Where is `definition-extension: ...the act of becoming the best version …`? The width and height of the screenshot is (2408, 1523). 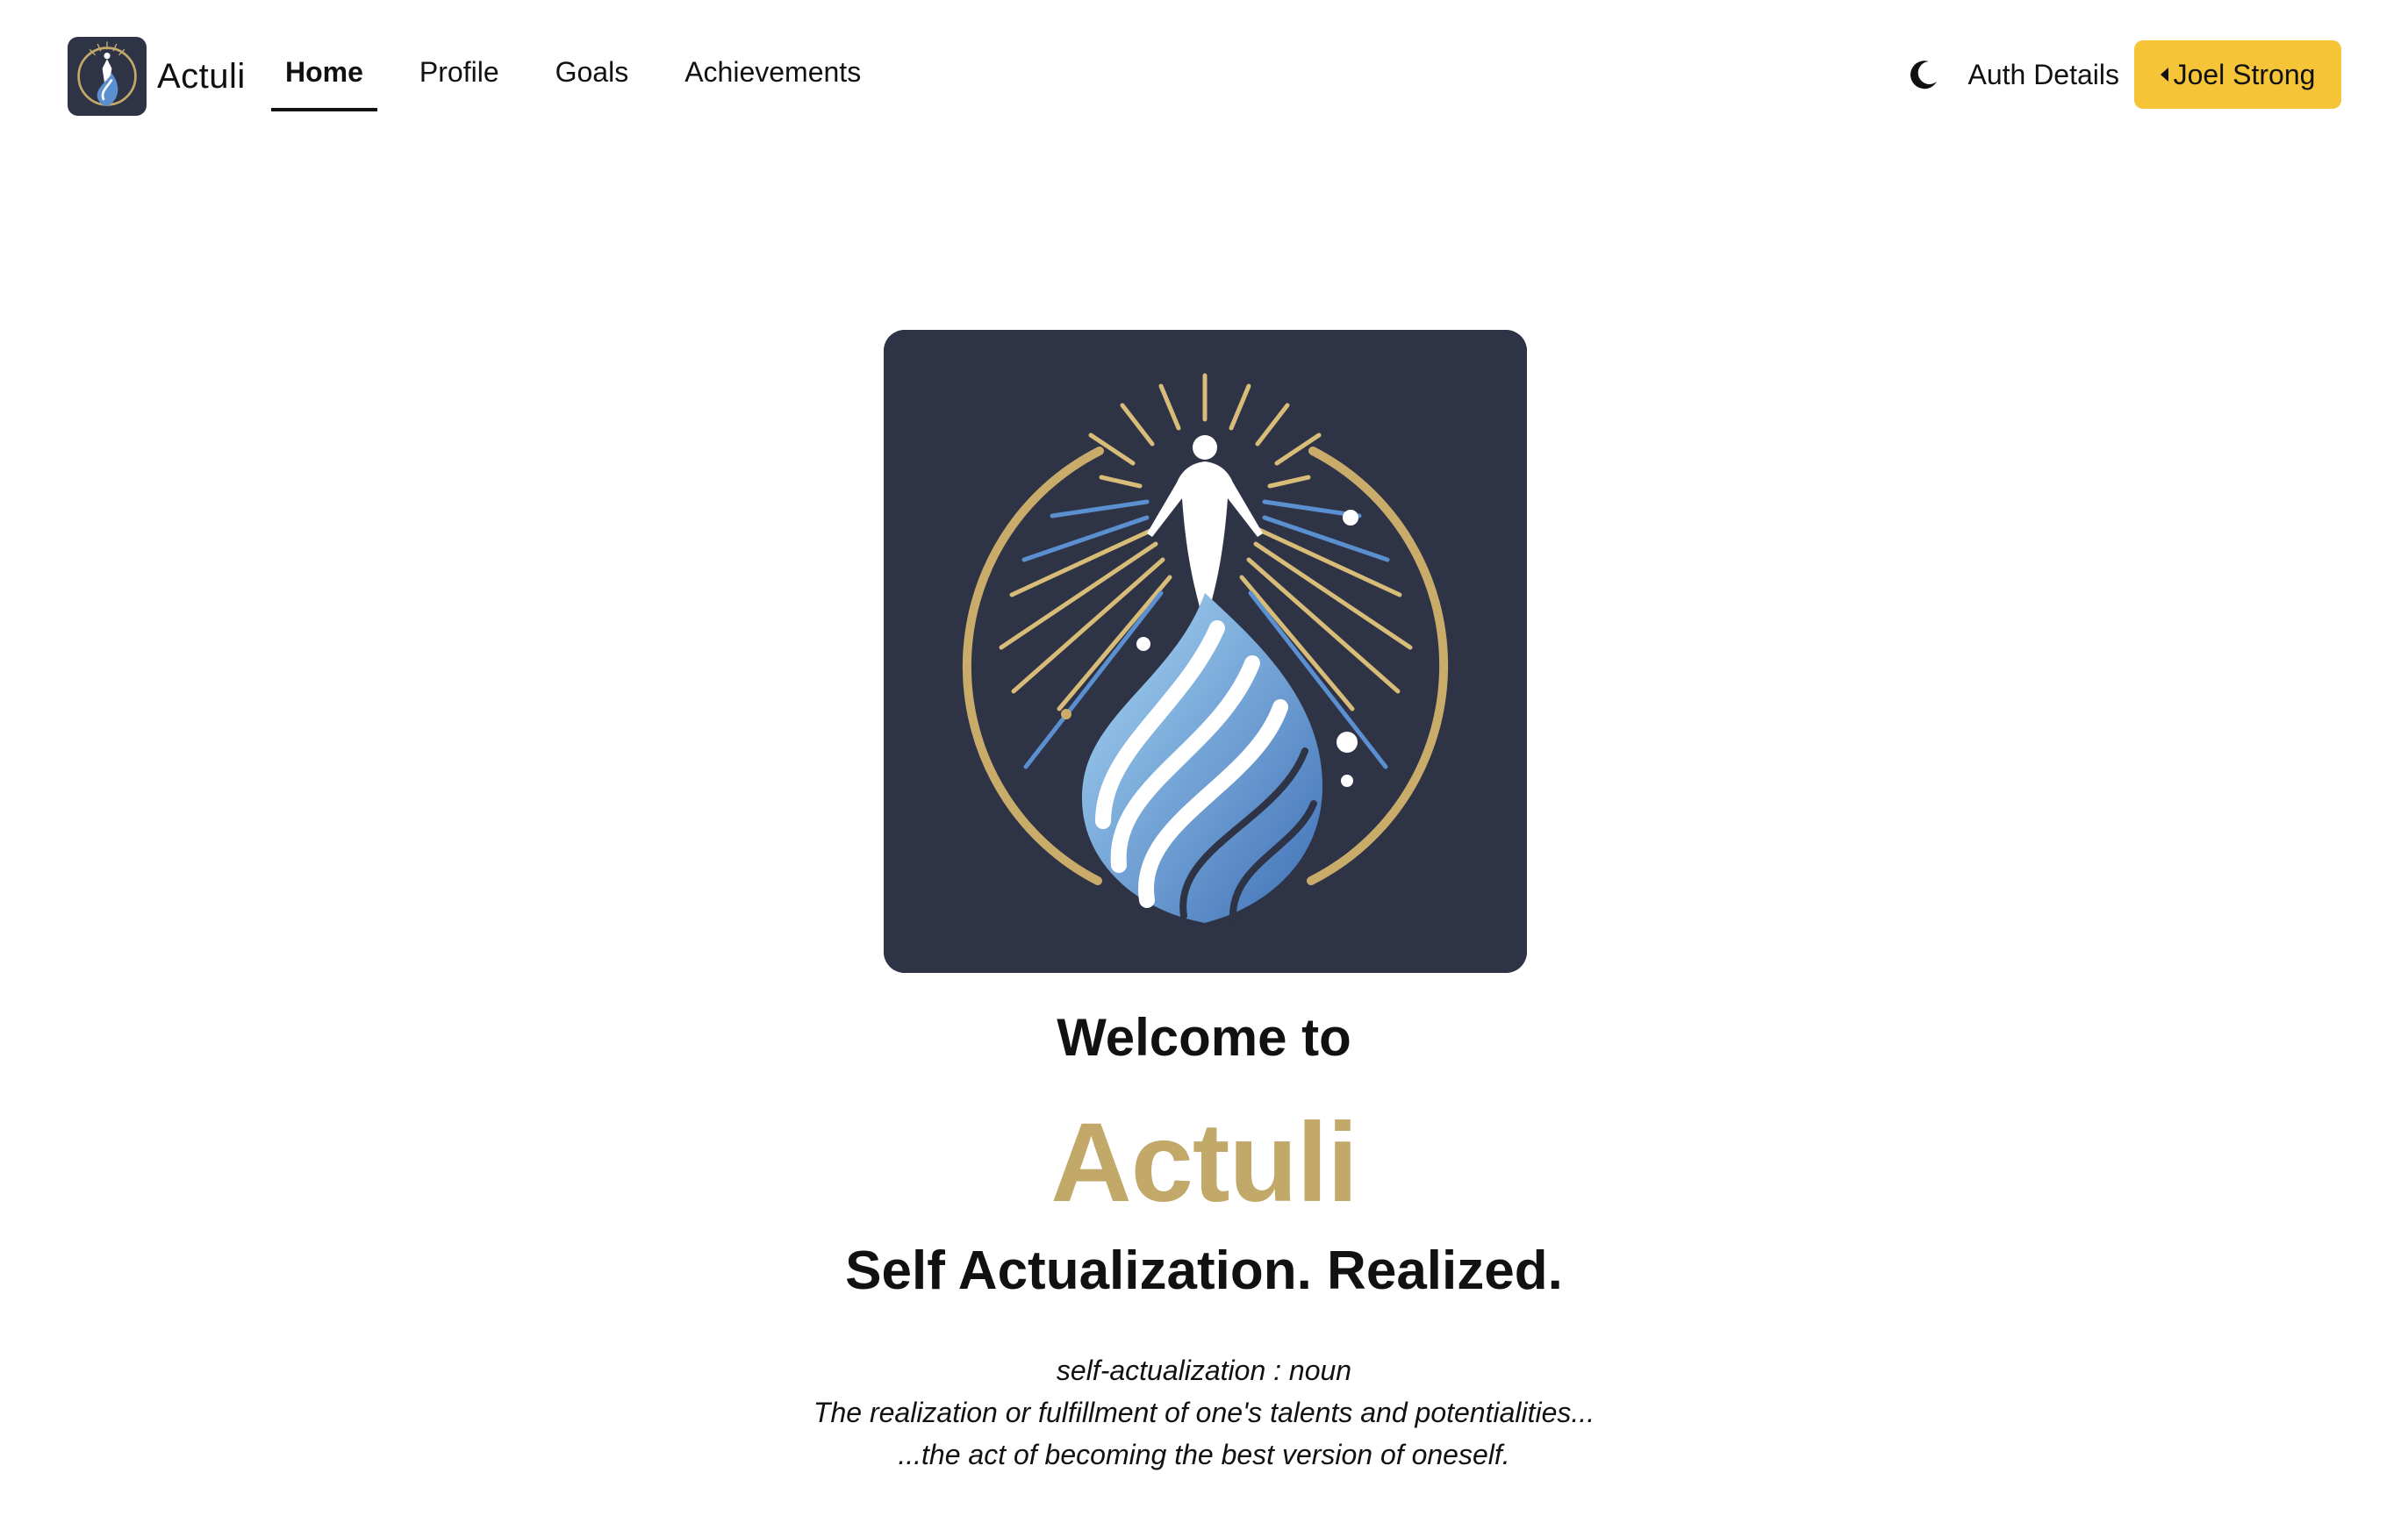 definition-extension: ...the act of becoming the best version … is located at coordinates (1204, 1455).